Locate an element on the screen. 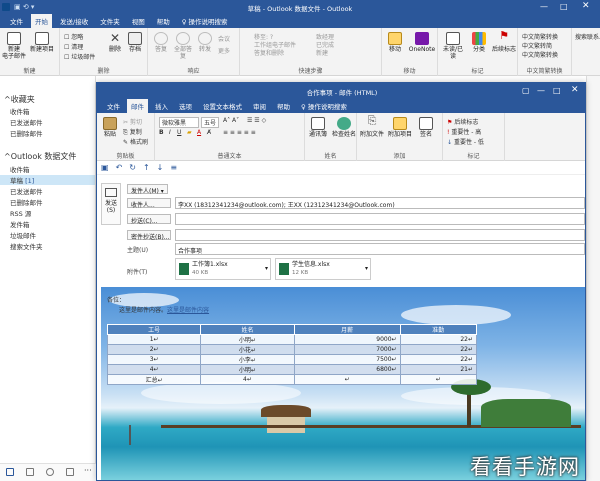 The image size is (600, 481). compose-close-icon: ✕ is located at coordinates (575, 90).